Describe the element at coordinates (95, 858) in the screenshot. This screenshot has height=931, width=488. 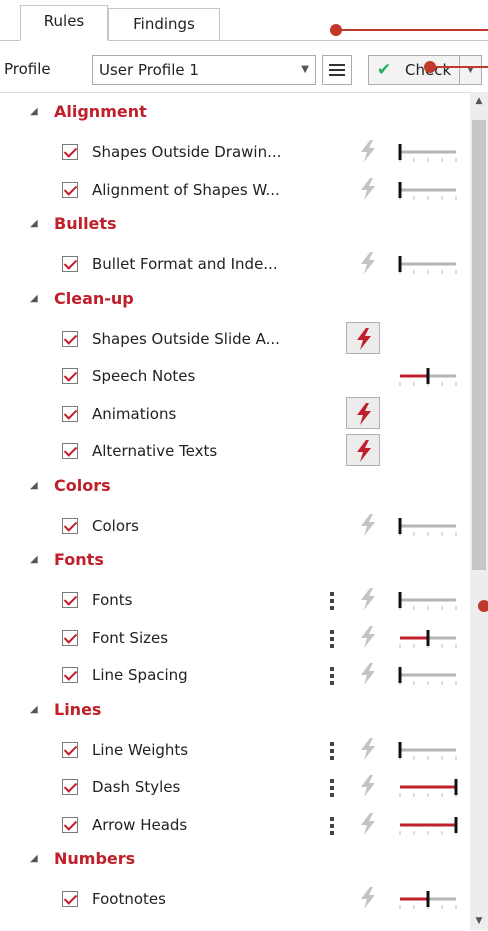
I see `rule-group-title: Numbers` at that location.